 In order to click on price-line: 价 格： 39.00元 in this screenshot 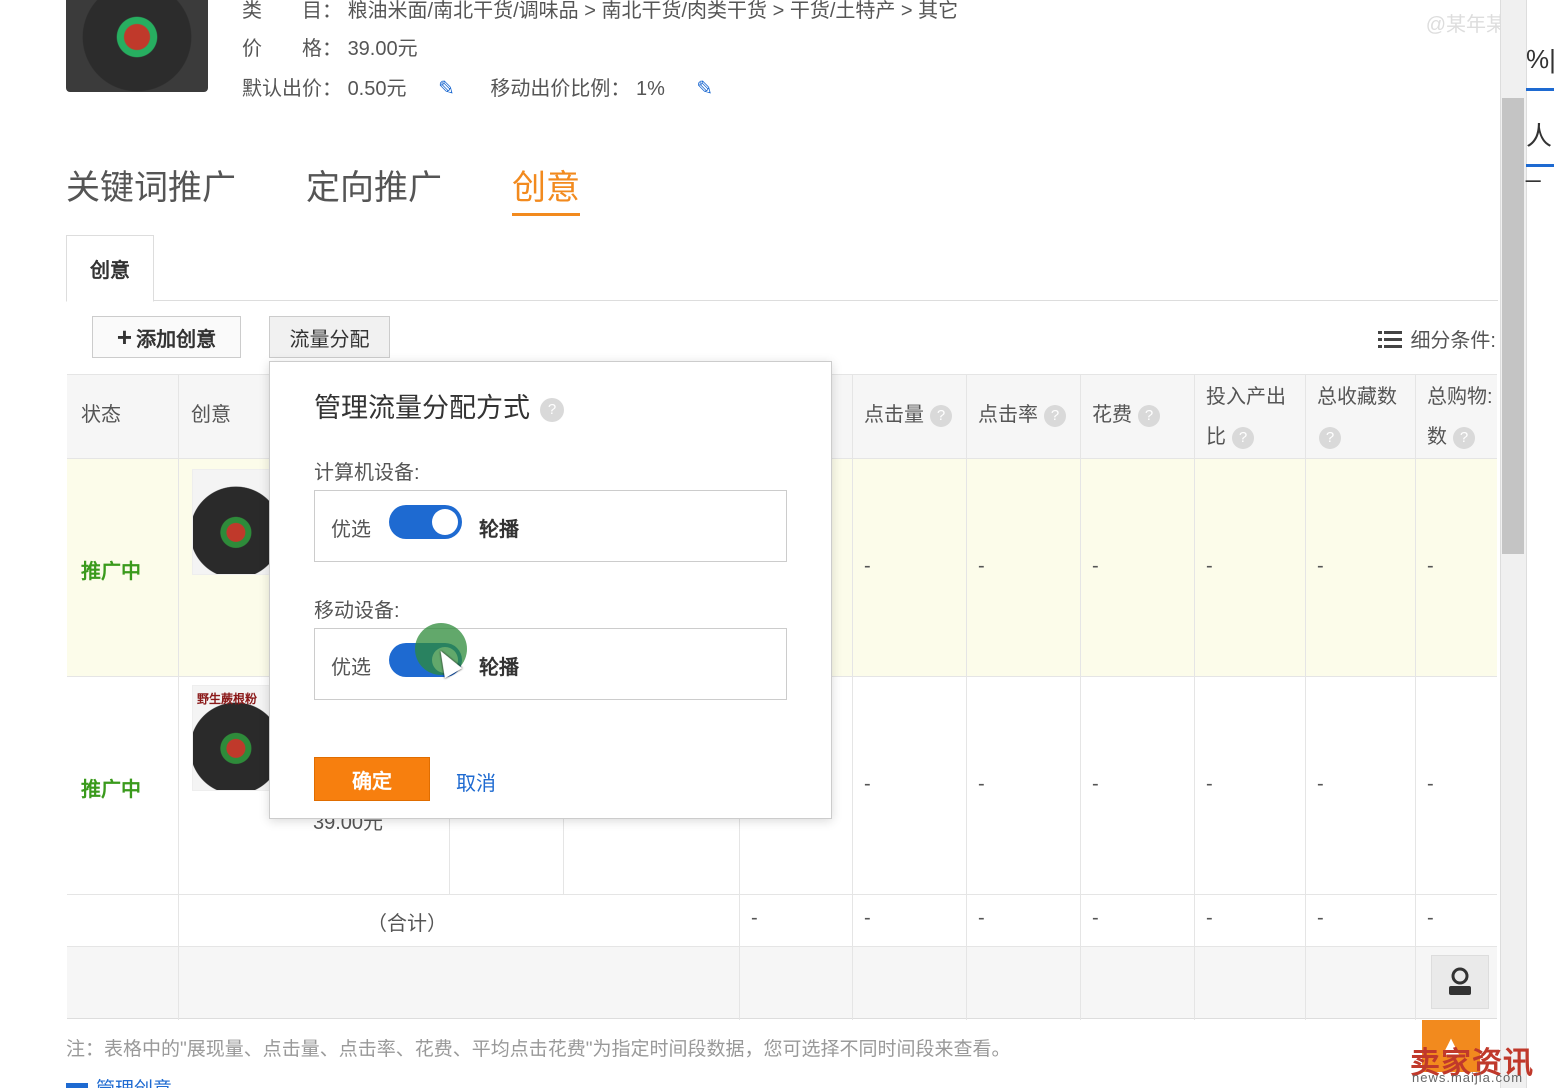, I will do `click(330, 46)`.